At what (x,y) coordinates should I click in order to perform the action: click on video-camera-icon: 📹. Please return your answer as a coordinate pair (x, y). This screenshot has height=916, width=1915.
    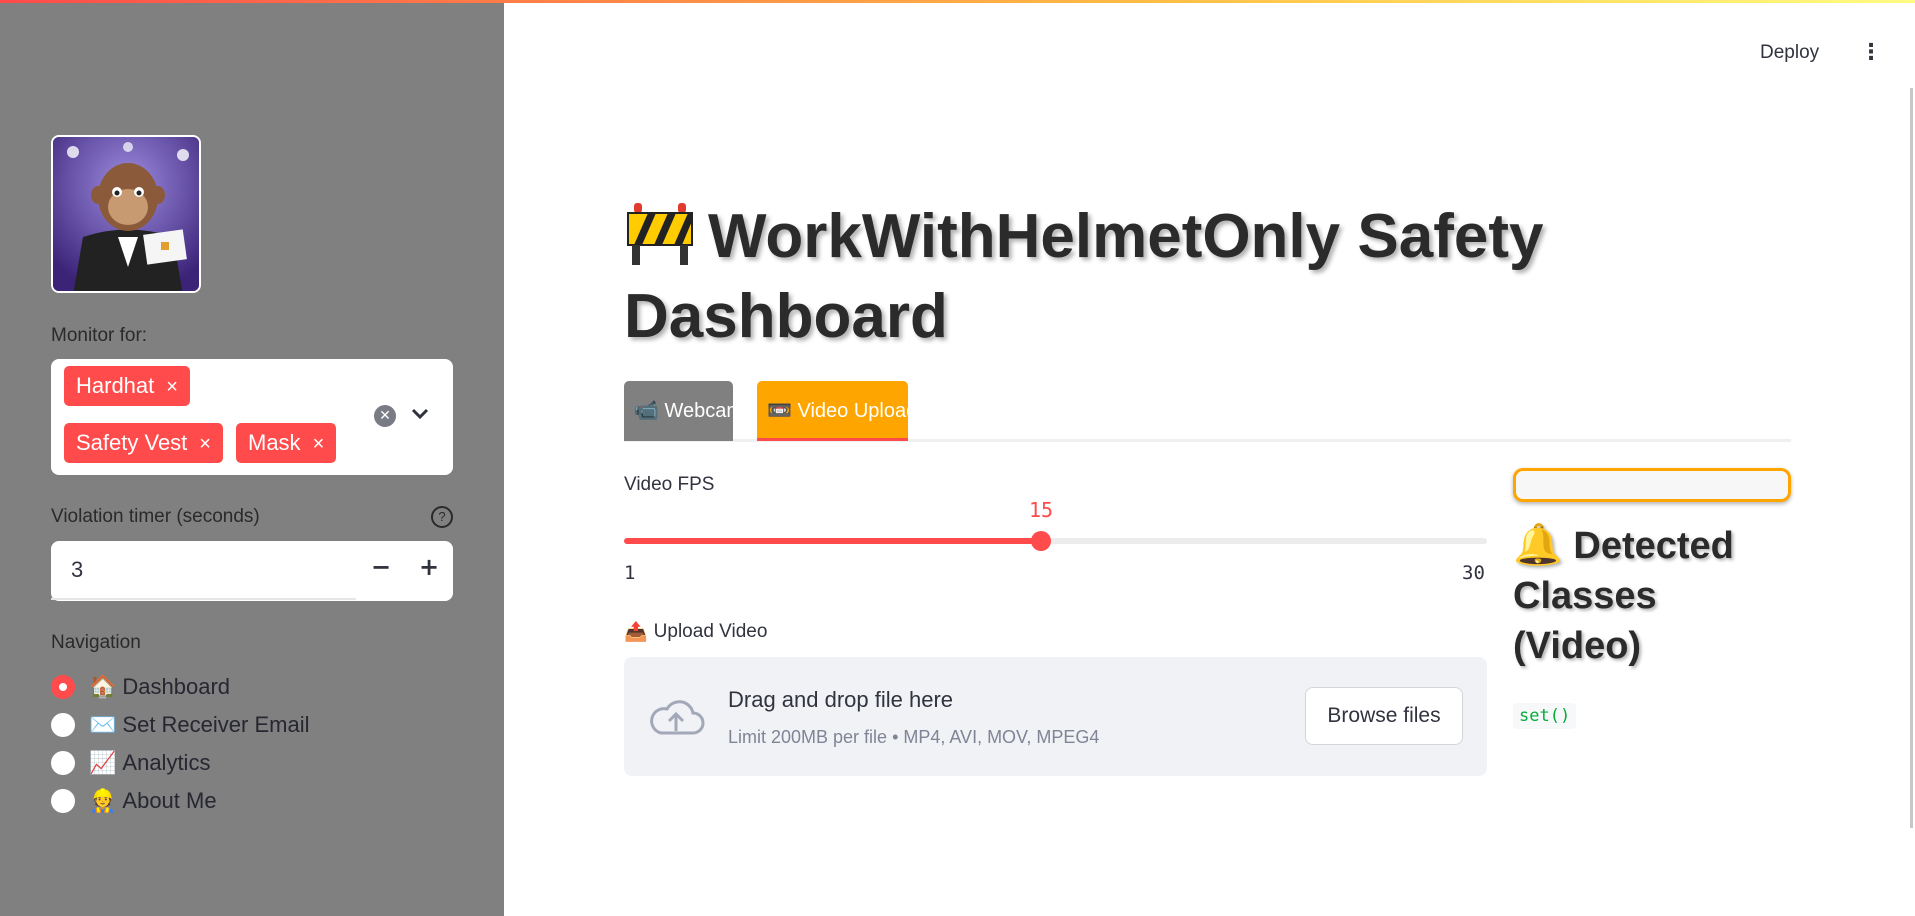
    Looking at the image, I should click on (646, 411).